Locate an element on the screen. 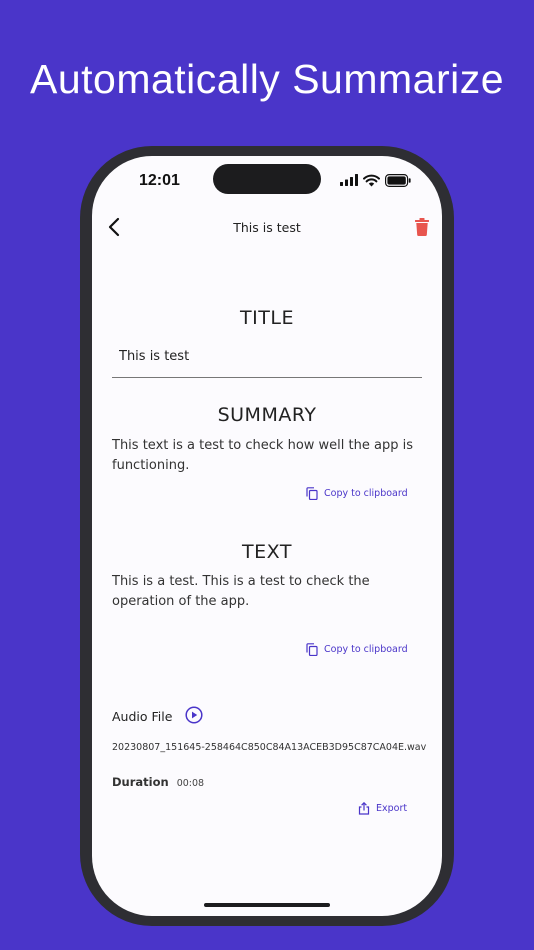  copy-text-button: Copy to clipboard is located at coordinates (357, 649).